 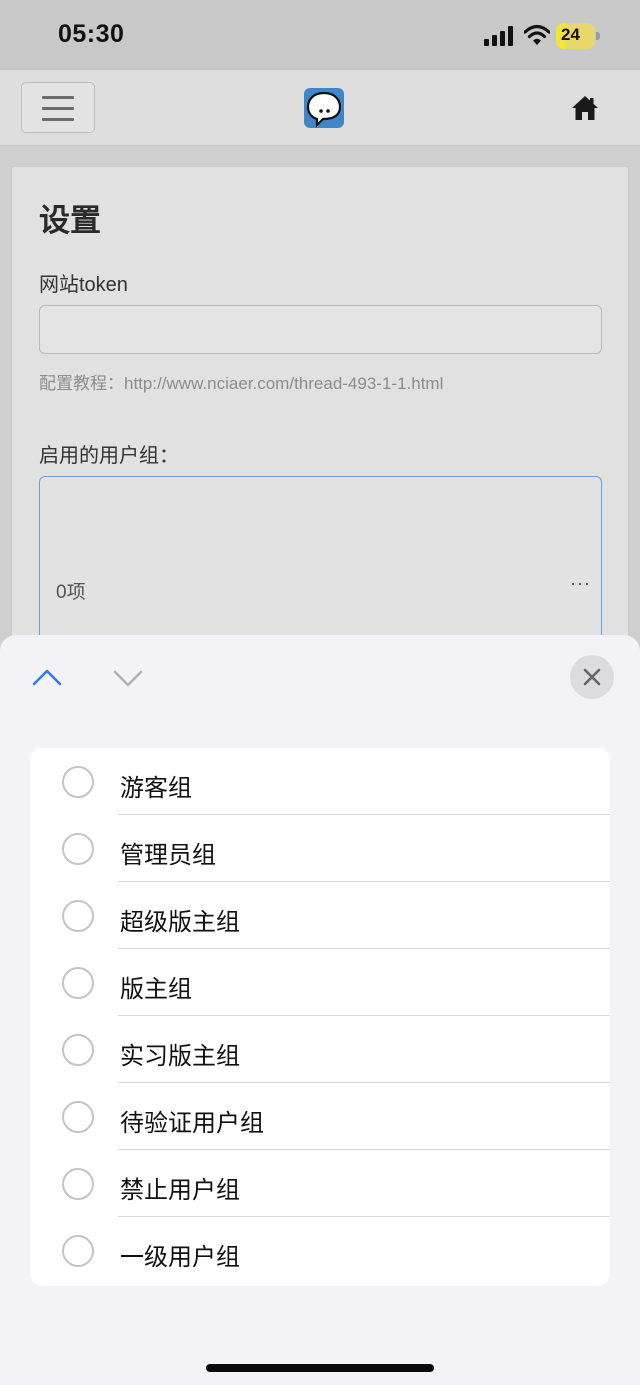 What do you see at coordinates (320, 1049) in the screenshot?
I see `option-item: 实习版主组` at bounding box center [320, 1049].